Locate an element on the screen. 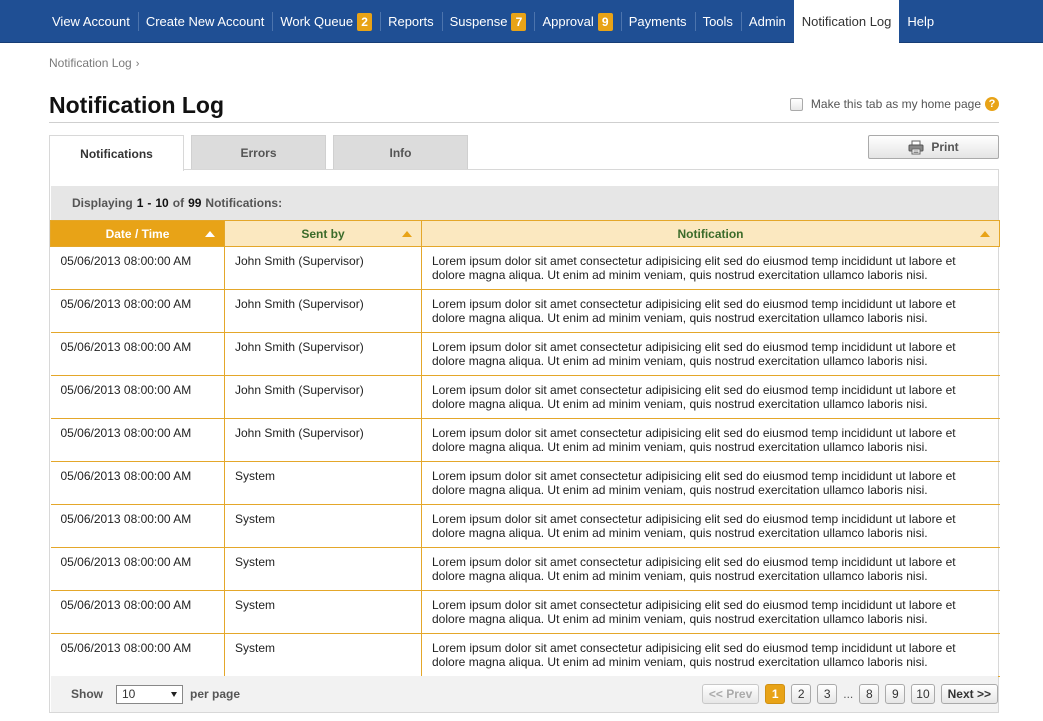  per-page-select: 10 is located at coordinates (149, 694).